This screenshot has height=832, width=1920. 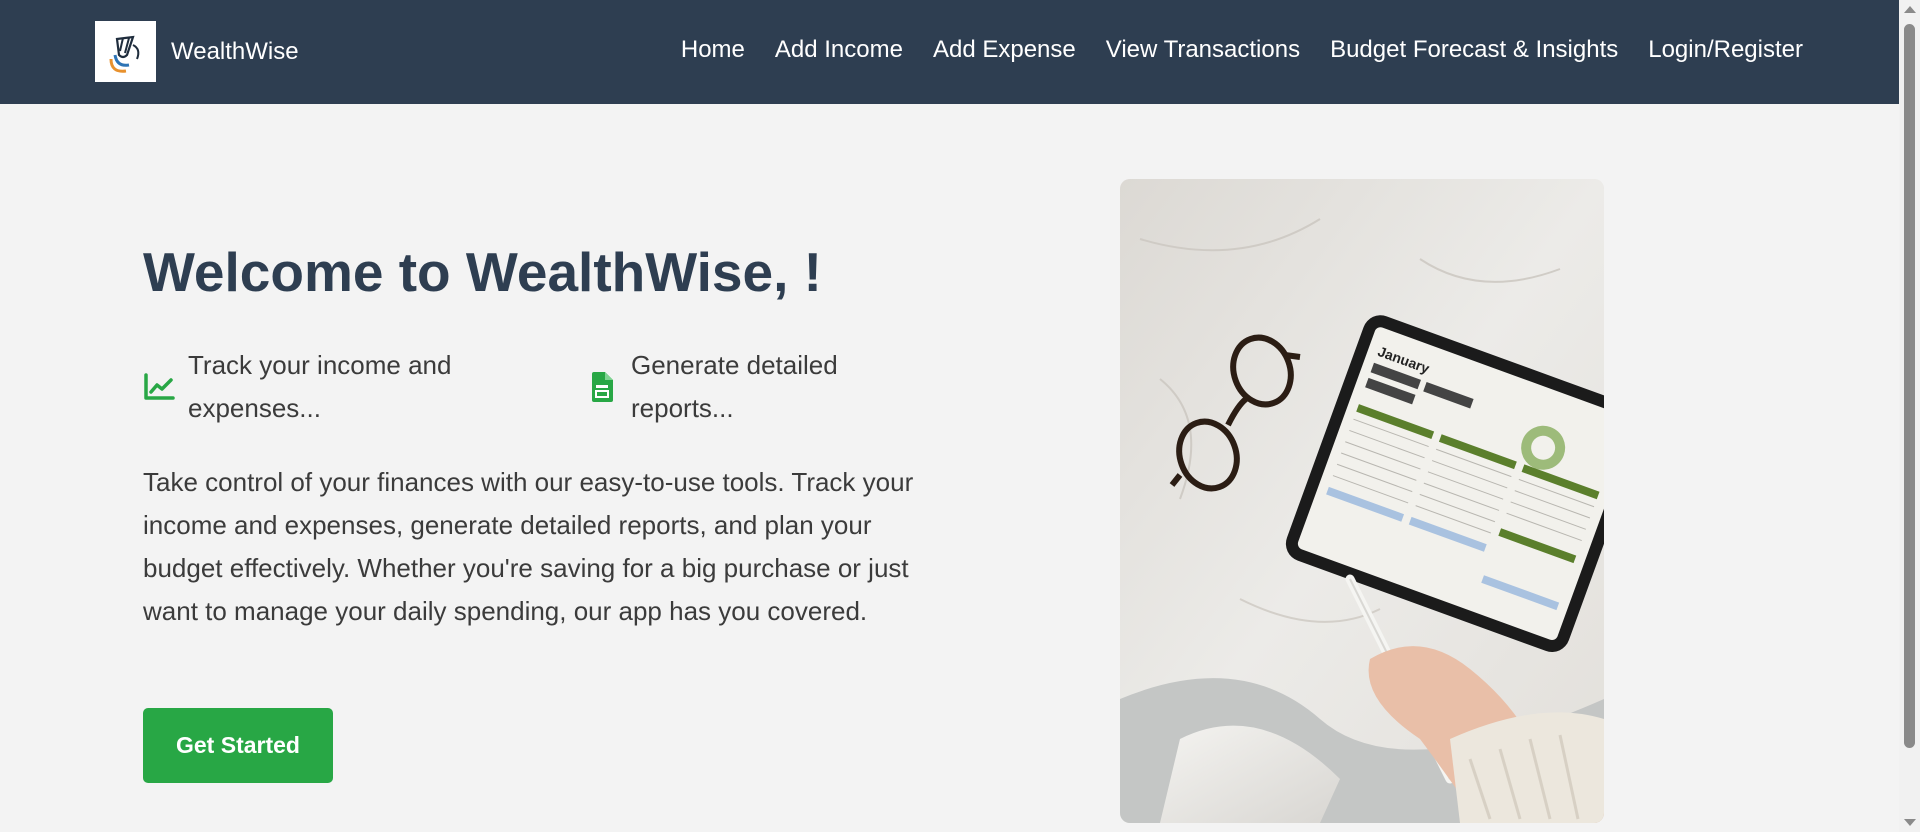 What do you see at coordinates (713, 50) in the screenshot?
I see `nav-link-home: Home` at bounding box center [713, 50].